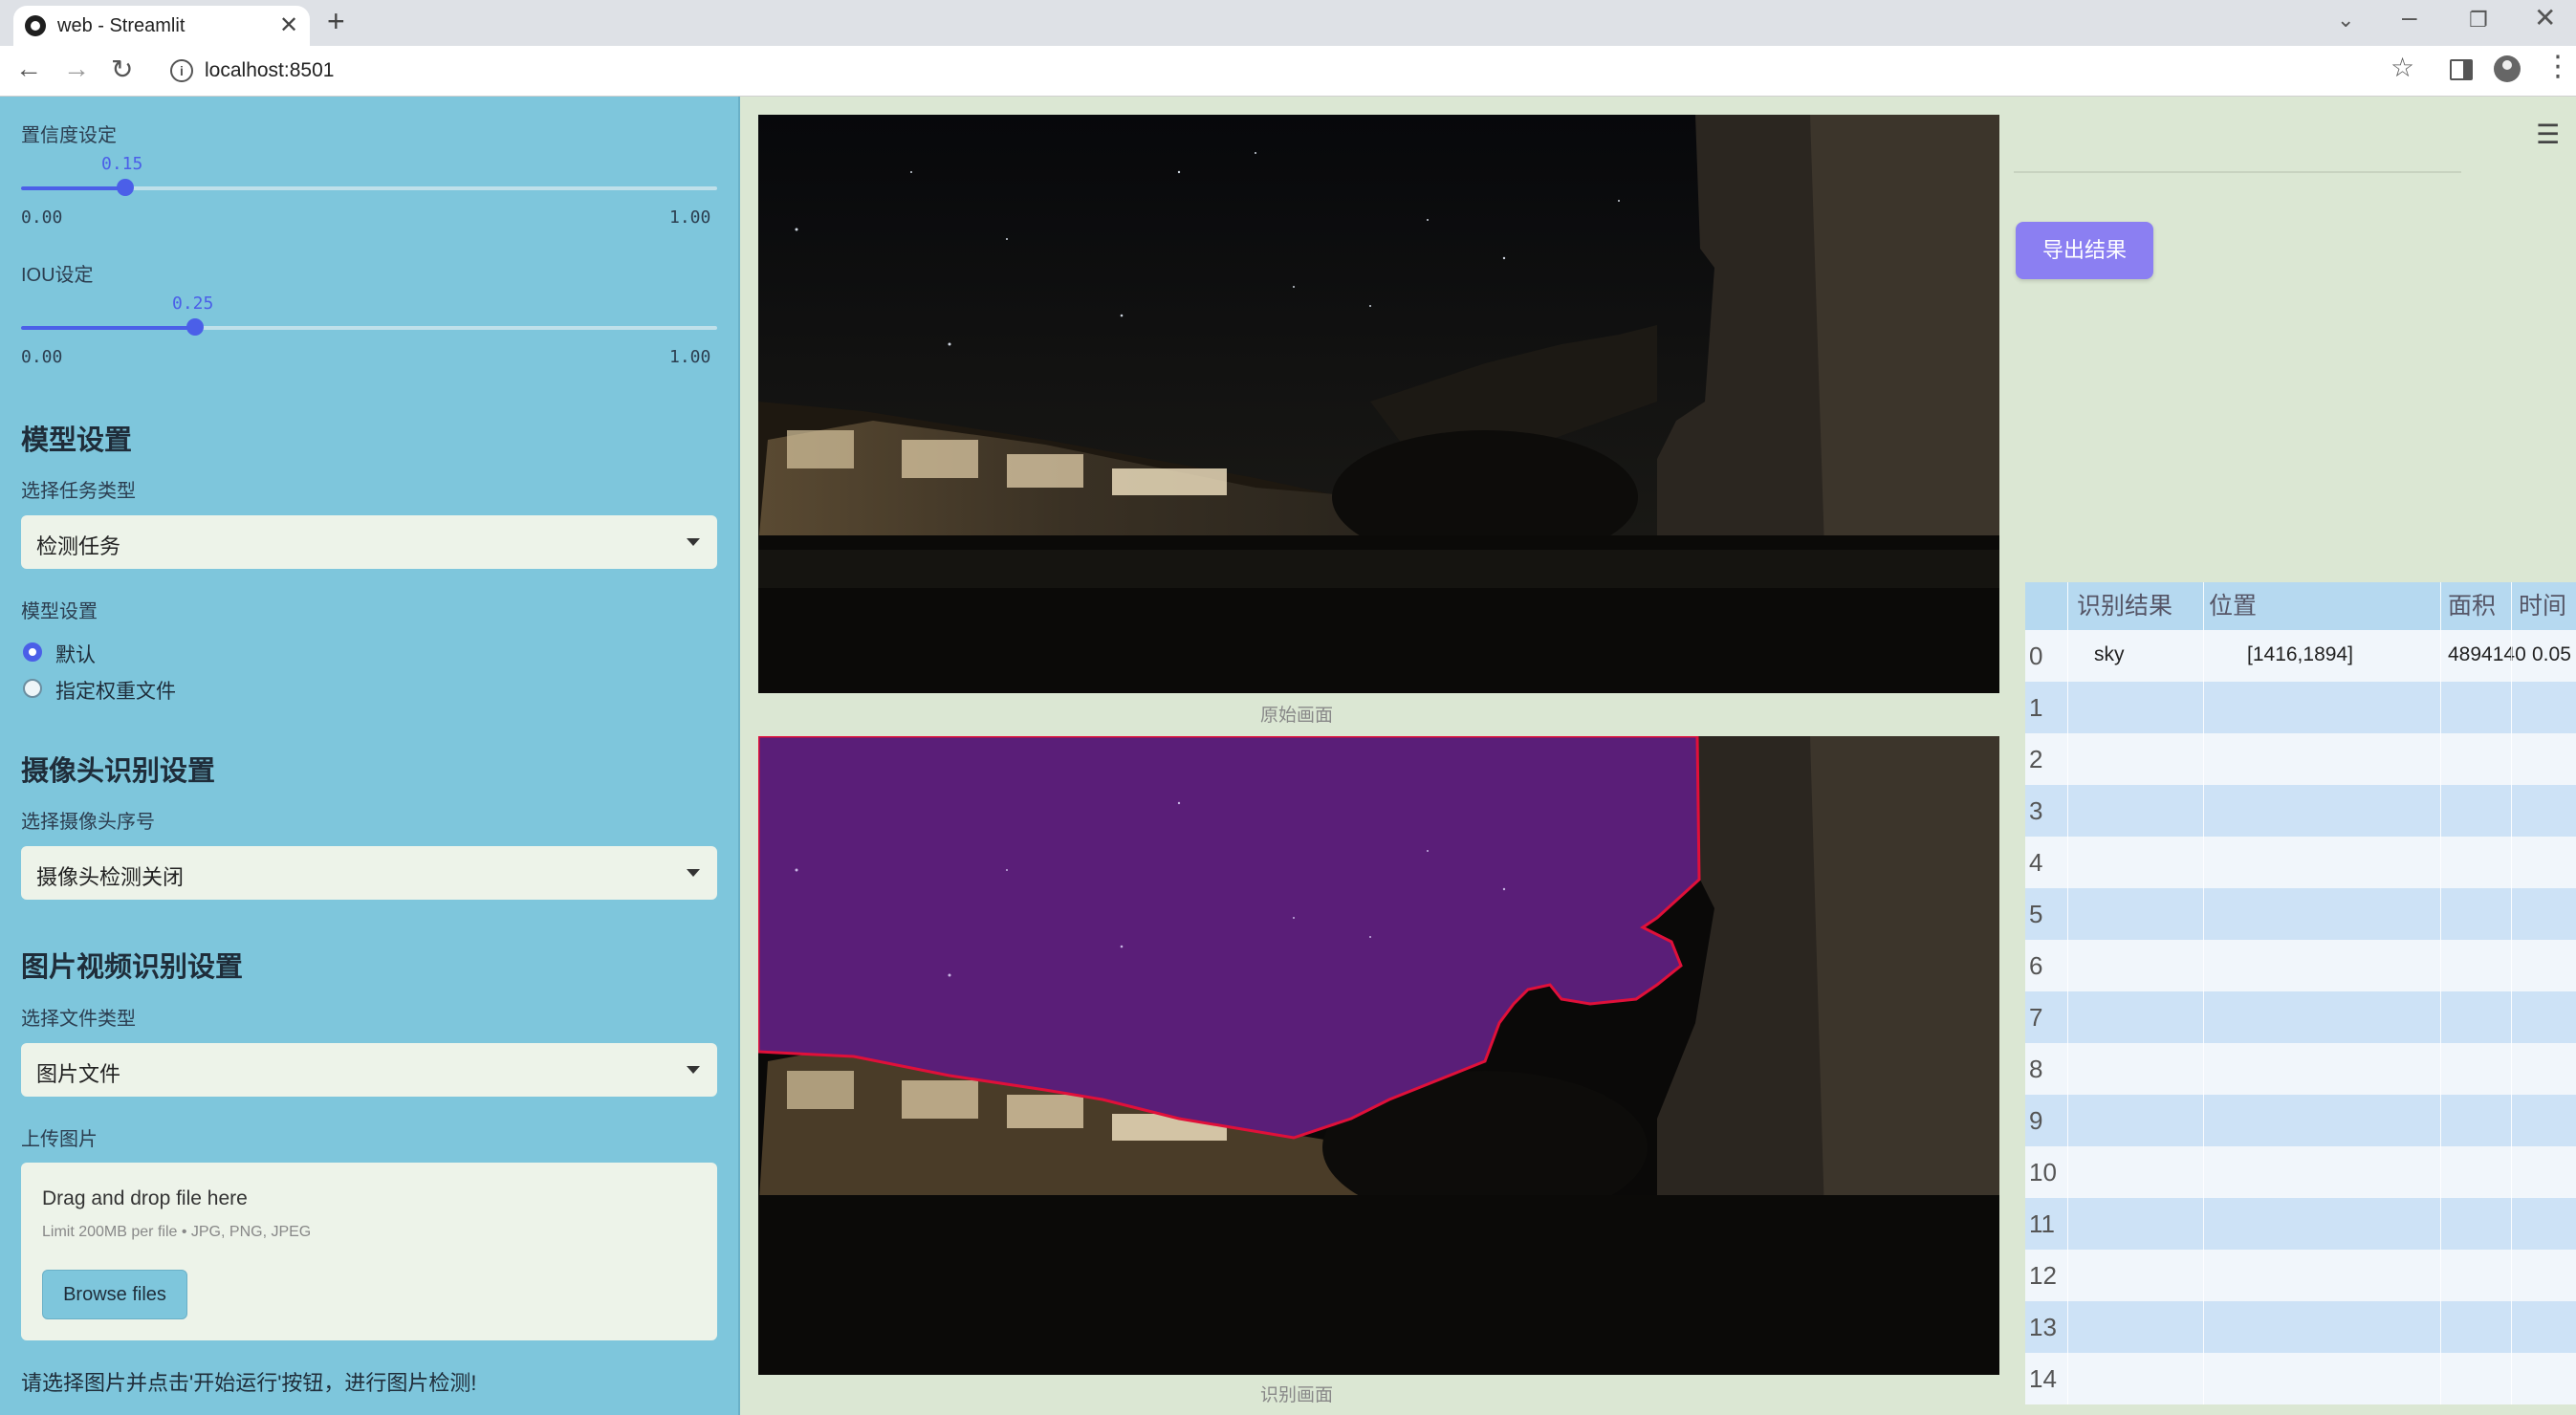  Describe the element at coordinates (2036, 1018) in the screenshot. I see `row-index: 7` at that location.